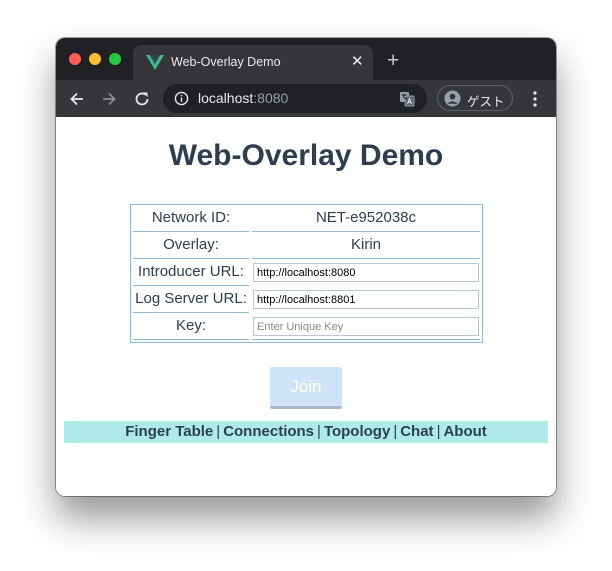 Image resolution: width=612 pixels, height=571 pixels. I want to click on overlay-label: Overlay:, so click(191, 244).